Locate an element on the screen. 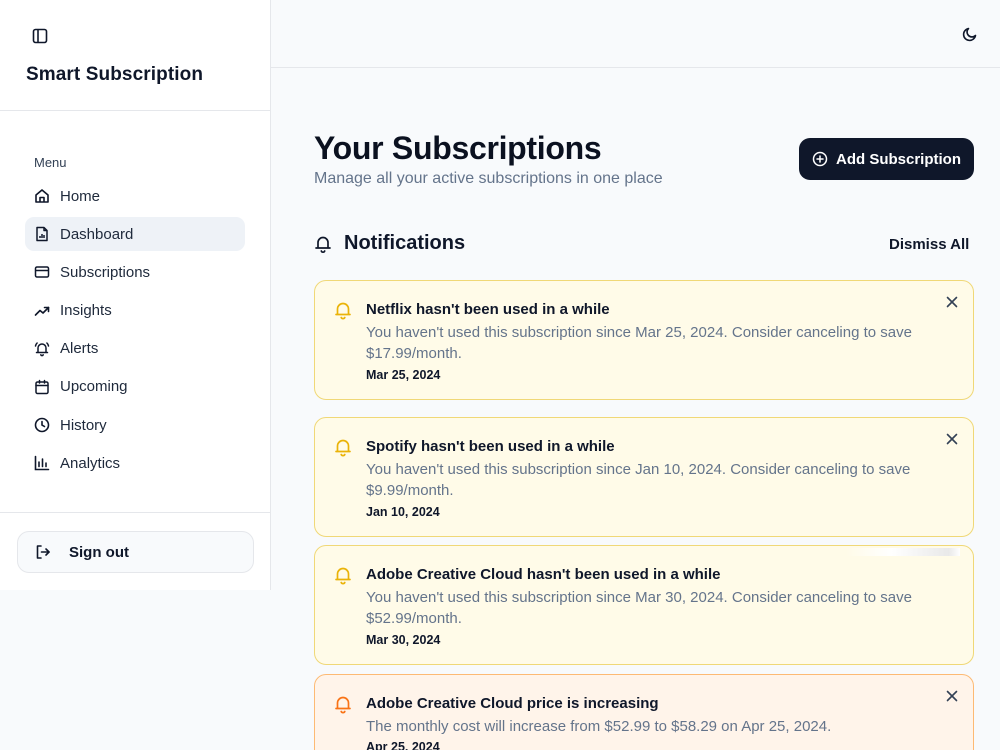  bell-ring-icon is located at coordinates (42, 349).